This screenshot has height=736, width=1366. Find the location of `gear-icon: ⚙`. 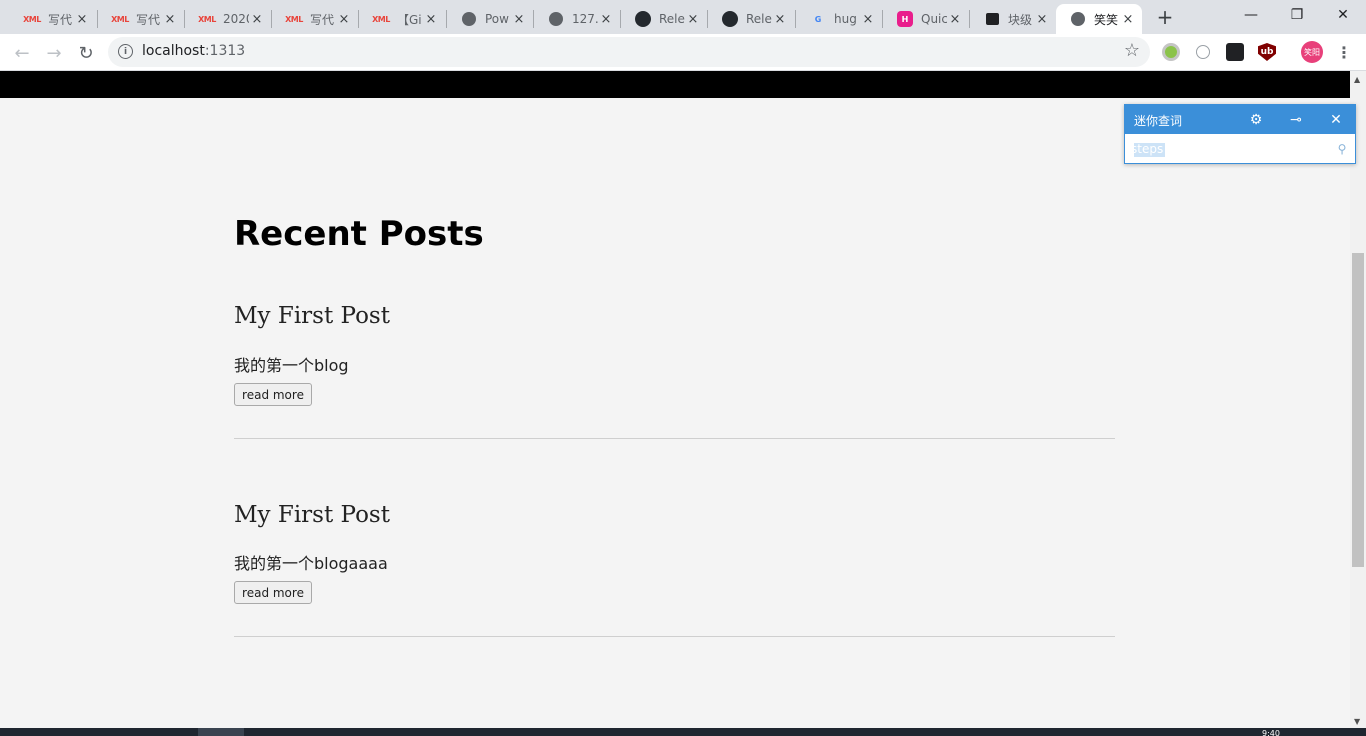

gear-icon: ⚙ is located at coordinates (1256, 120).